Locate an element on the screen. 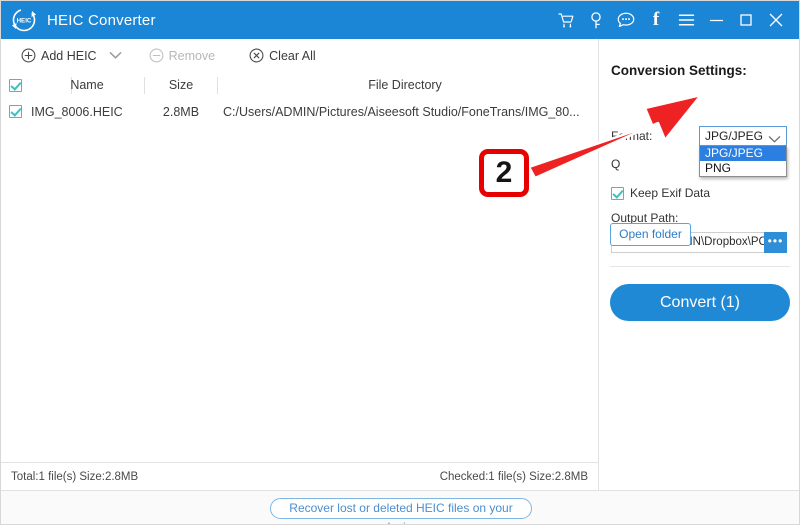  add-heic-dropdown-button is located at coordinates (116, 56).